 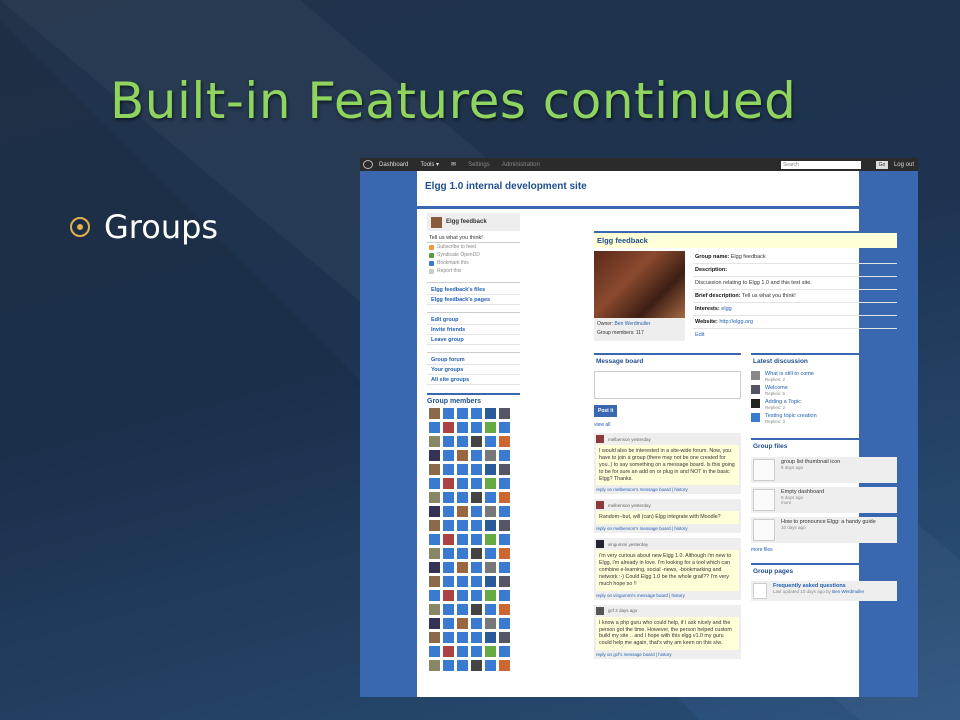 I want to click on edit-group-link: Edit group, so click(x=473, y=320).